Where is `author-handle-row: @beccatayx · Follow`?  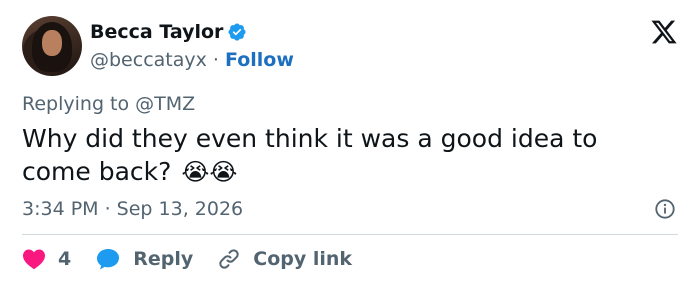
author-handle-row: @beccatayx · Follow is located at coordinates (192, 60).